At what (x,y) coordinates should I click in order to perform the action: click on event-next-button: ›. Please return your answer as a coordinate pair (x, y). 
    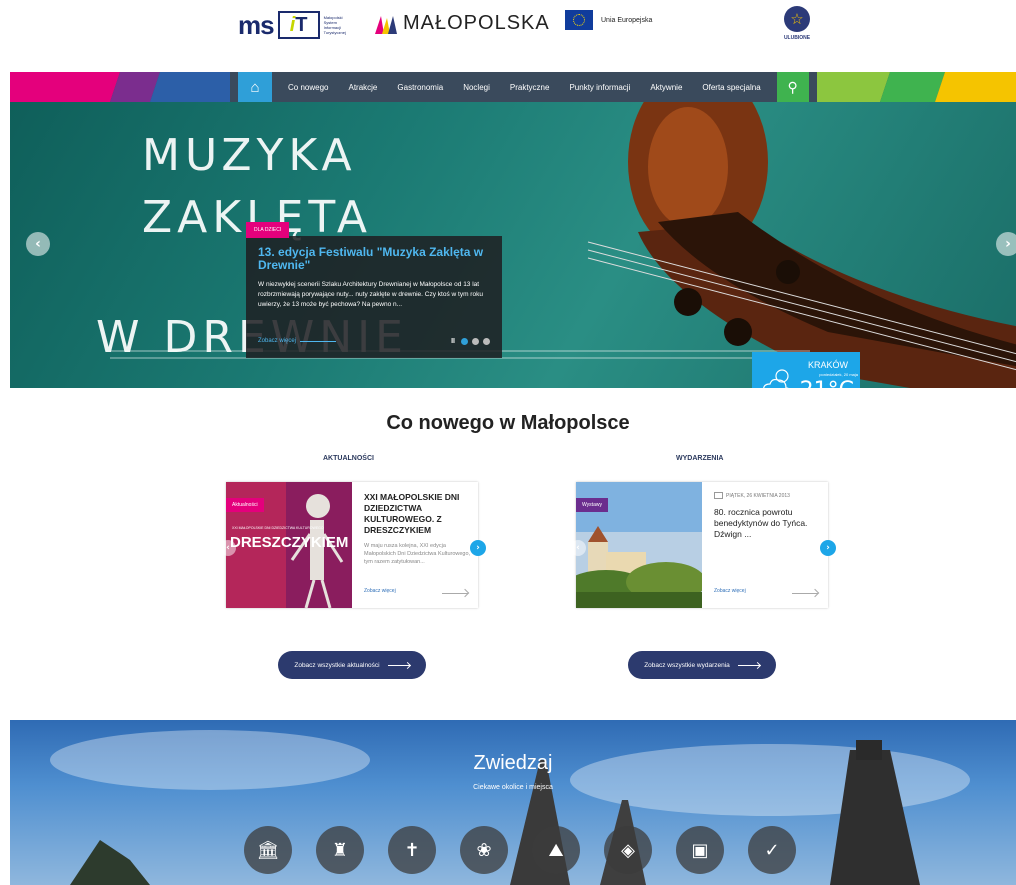
    Looking at the image, I should click on (828, 548).